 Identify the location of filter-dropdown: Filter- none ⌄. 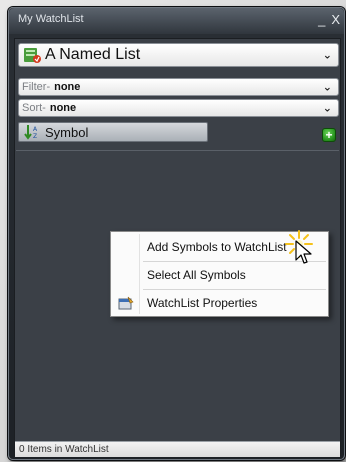
(178, 87).